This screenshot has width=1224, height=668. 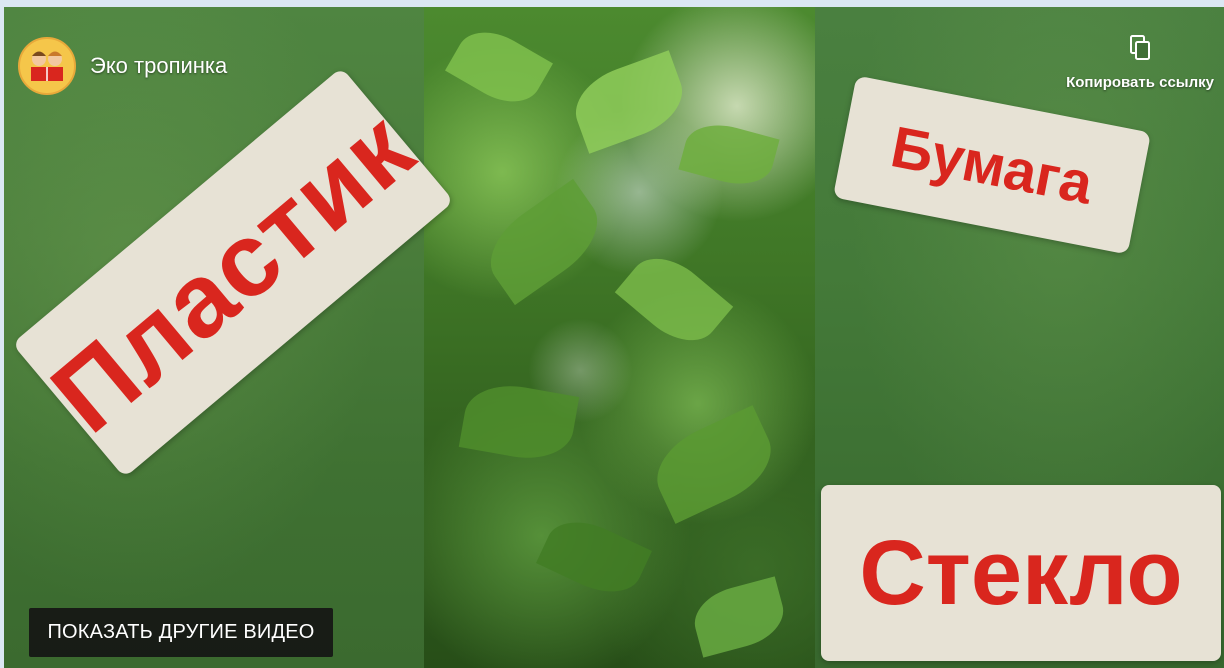 What do you see at coordinates (158, 66) in the screenshot?
I see `channel-name: Эко тропинка` at bounding box center [158, 66].